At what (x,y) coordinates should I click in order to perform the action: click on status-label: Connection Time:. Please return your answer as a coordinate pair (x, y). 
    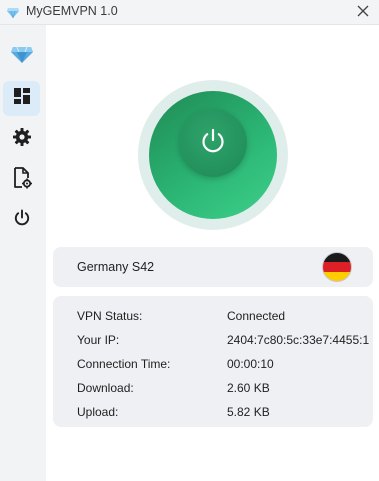
    Looking at the image, I should click on (124, 364).